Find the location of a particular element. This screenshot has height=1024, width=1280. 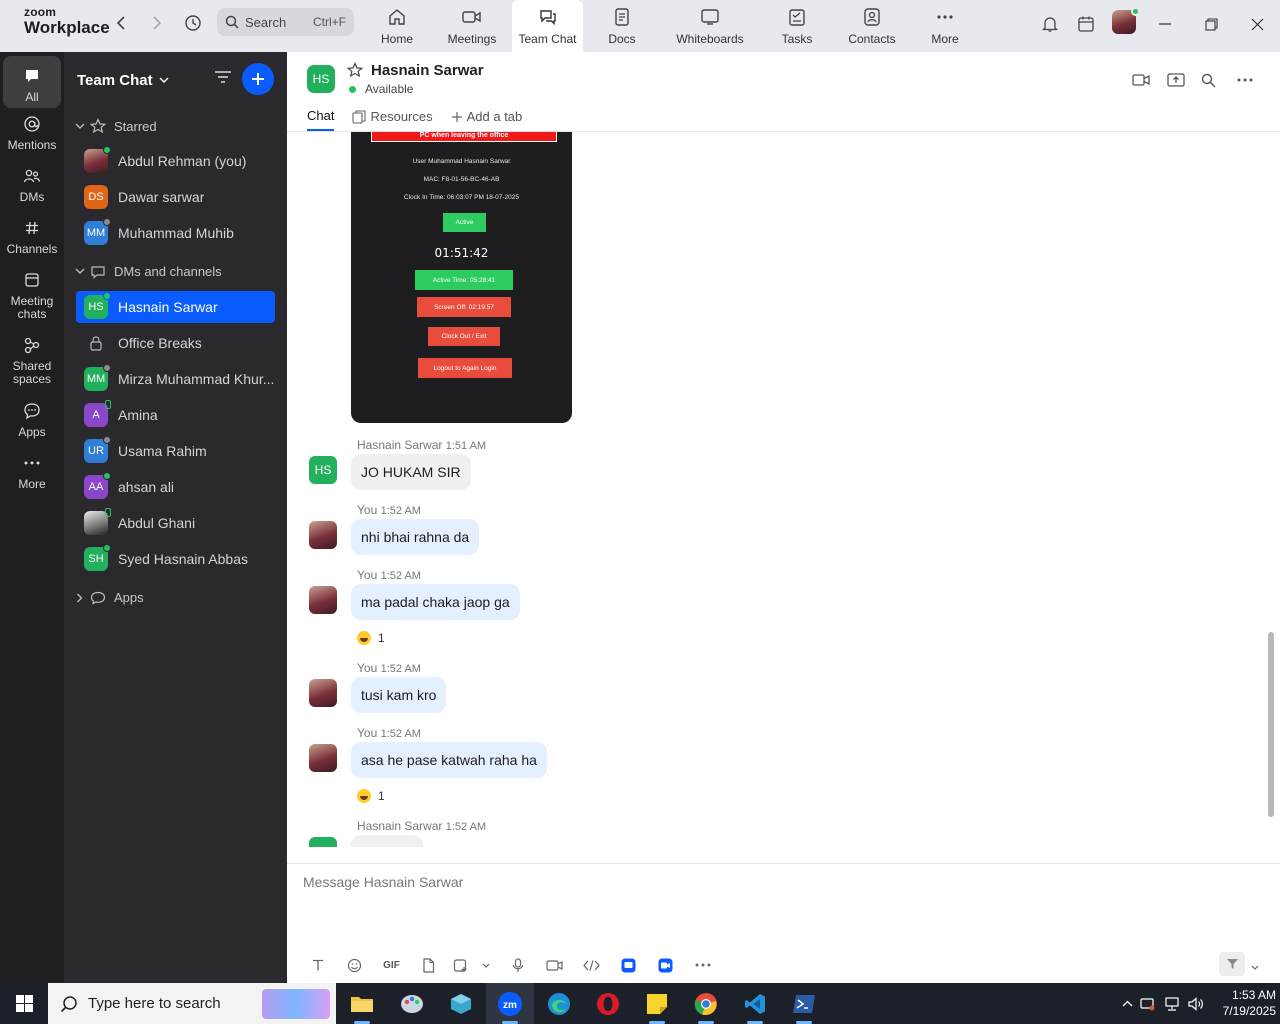

back-icon is located at coordinates (121, 23).